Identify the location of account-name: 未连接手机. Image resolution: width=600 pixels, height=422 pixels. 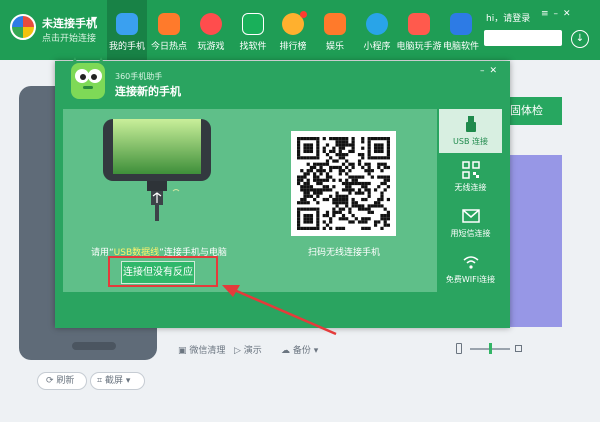
(69, 23).